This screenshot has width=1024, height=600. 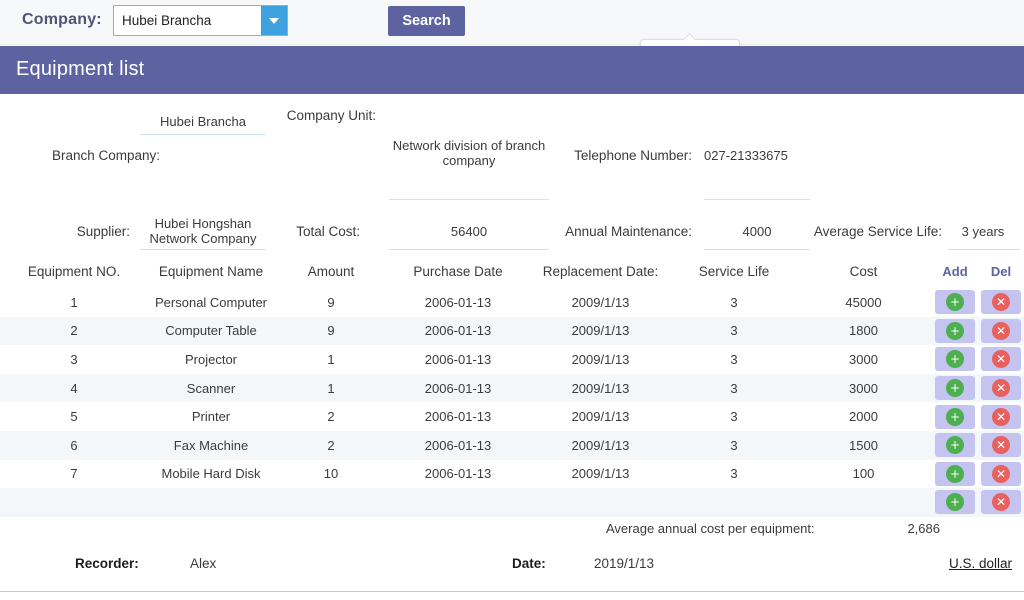 What do you see at coordinates (512, 359) in the screenshot?
I see `table-row: 3 Projector 1 2006-01-13 2009/1/13 3 3000 + ✕` at bounding box center [512, 359].